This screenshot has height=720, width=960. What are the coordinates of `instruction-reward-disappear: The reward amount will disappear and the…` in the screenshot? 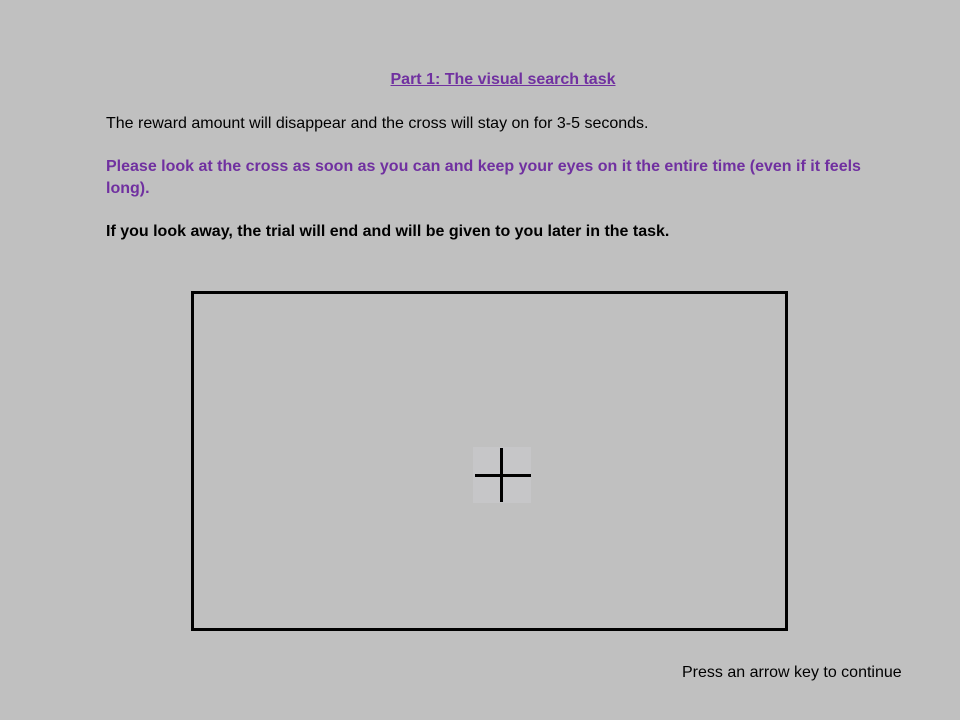 It's located at (377, 123).